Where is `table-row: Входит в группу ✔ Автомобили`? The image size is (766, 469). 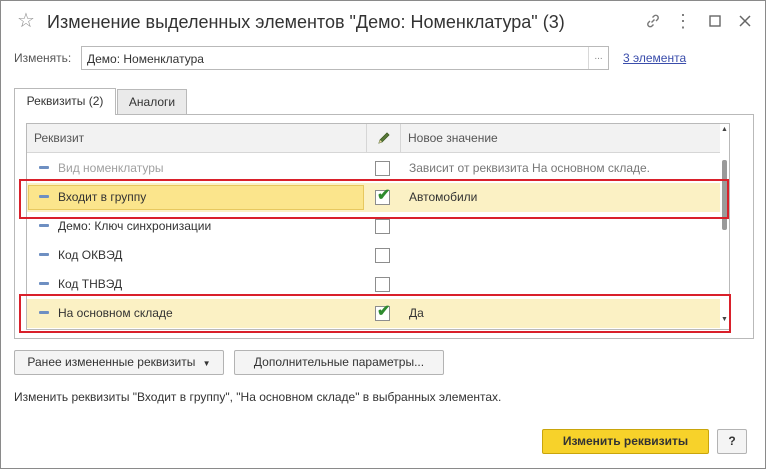
table-row: Входит в группу ✔ Автомобили is located at coordinates (373, 197).